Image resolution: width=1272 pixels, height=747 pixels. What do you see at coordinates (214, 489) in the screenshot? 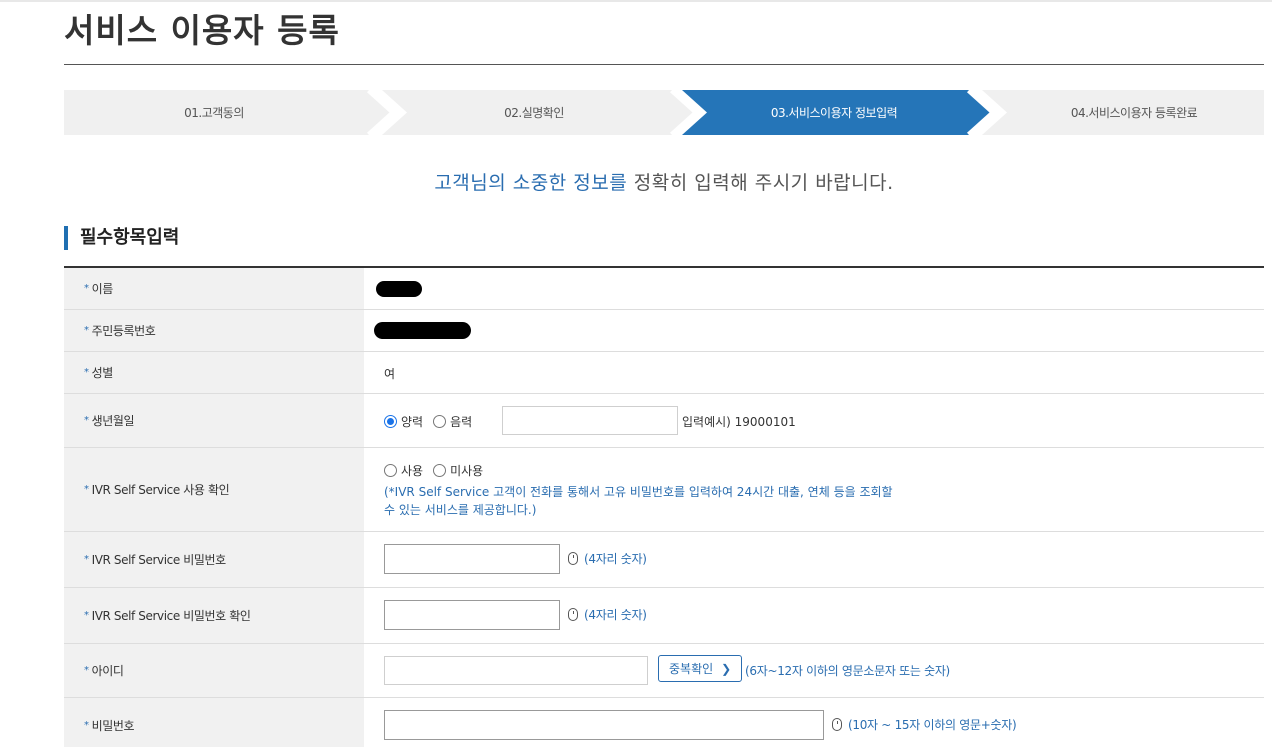
I see `ivr-use-label: * IVR Self Service 사용 확인` at bounding box center [214, 489].